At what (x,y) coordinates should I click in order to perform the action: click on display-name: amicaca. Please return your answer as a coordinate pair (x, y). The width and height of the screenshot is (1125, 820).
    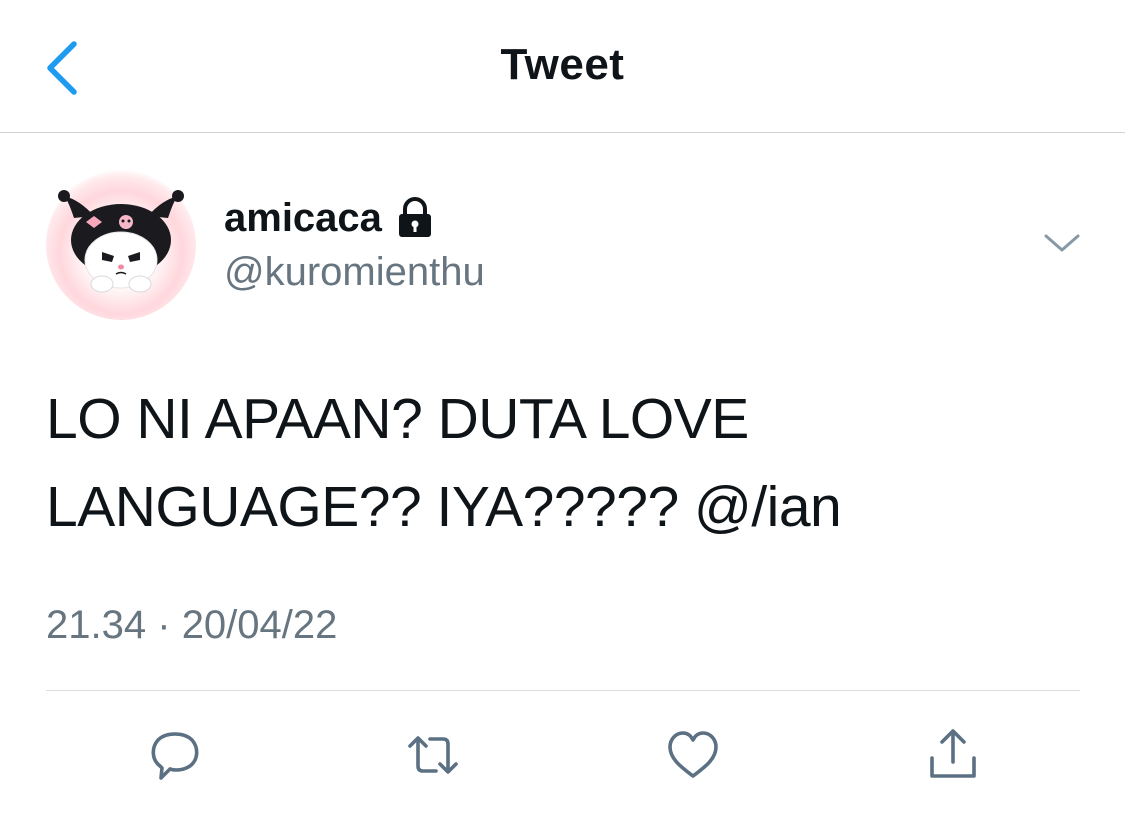
    Looking at the image, I should click on (303, 218).